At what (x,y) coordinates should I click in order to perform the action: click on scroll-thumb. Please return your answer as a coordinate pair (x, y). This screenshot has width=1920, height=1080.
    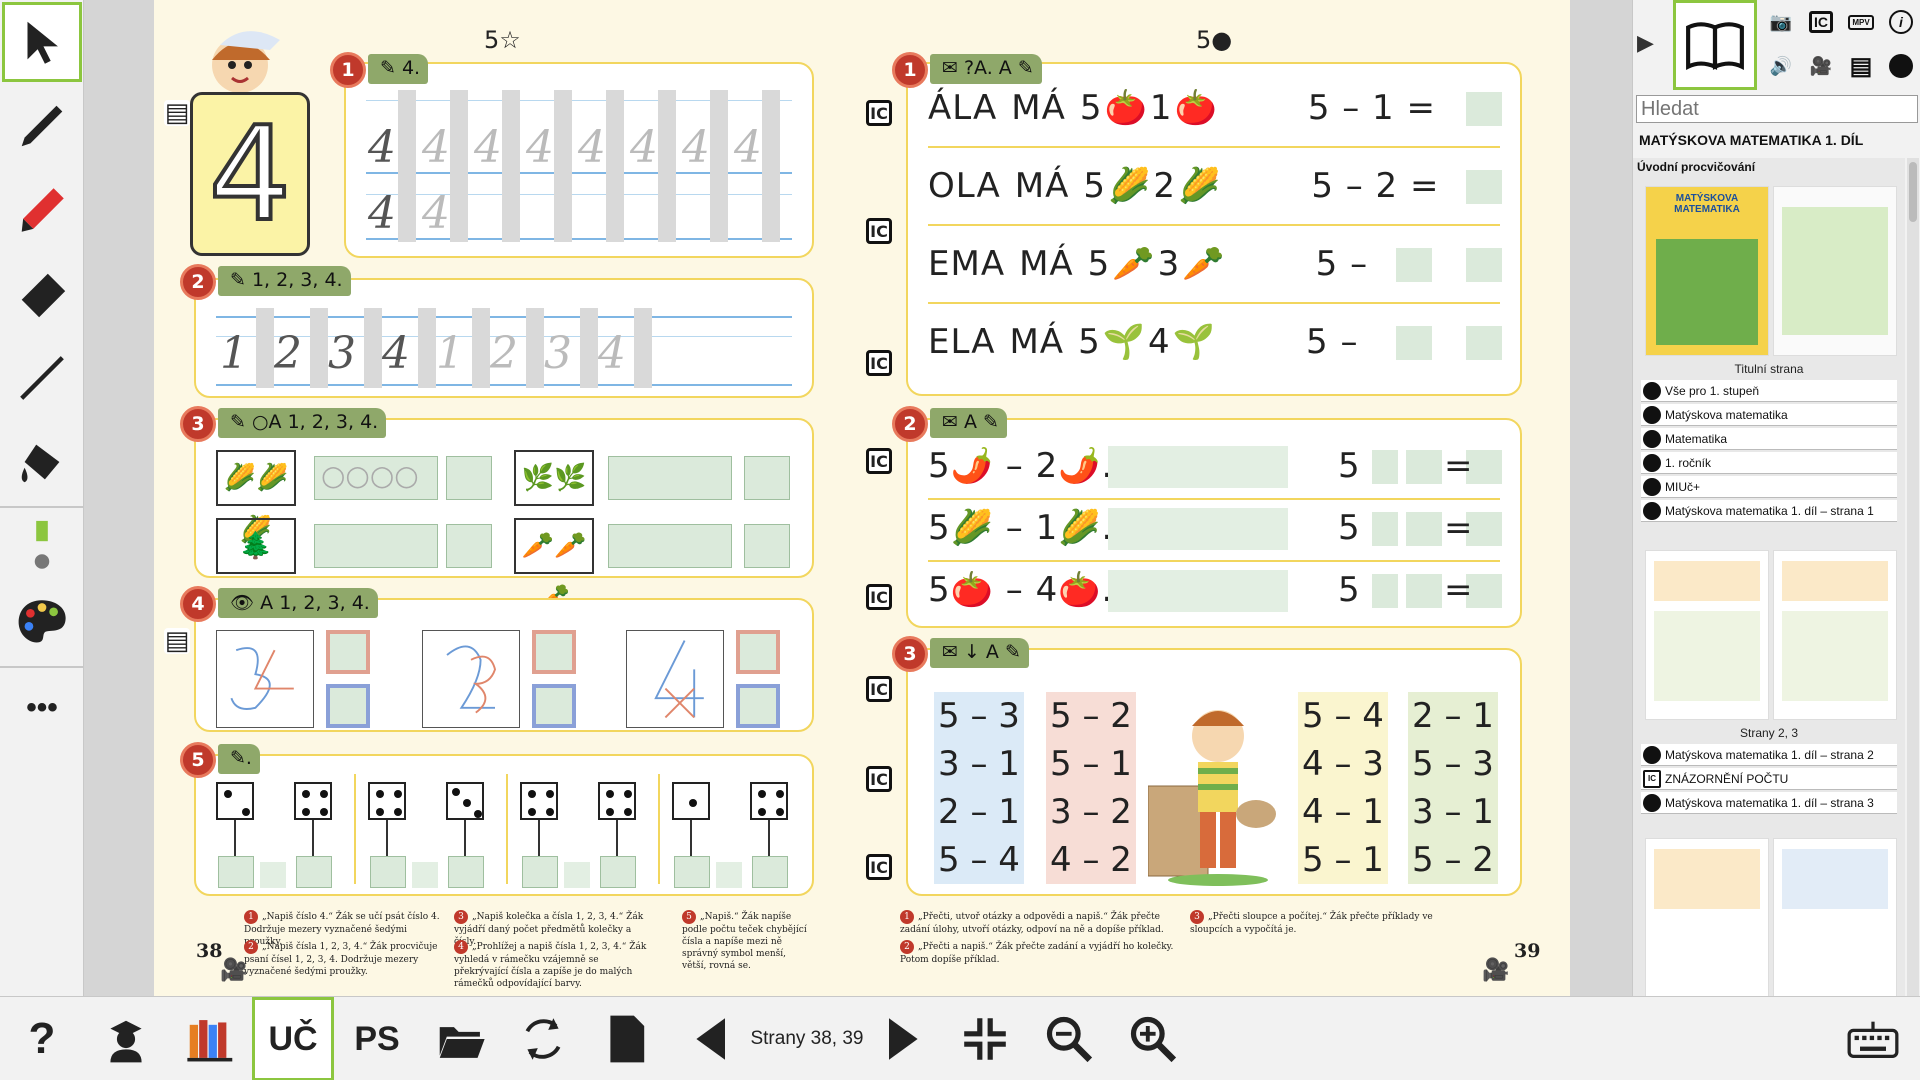
    Looking at the image, I should click on (1913, 192).